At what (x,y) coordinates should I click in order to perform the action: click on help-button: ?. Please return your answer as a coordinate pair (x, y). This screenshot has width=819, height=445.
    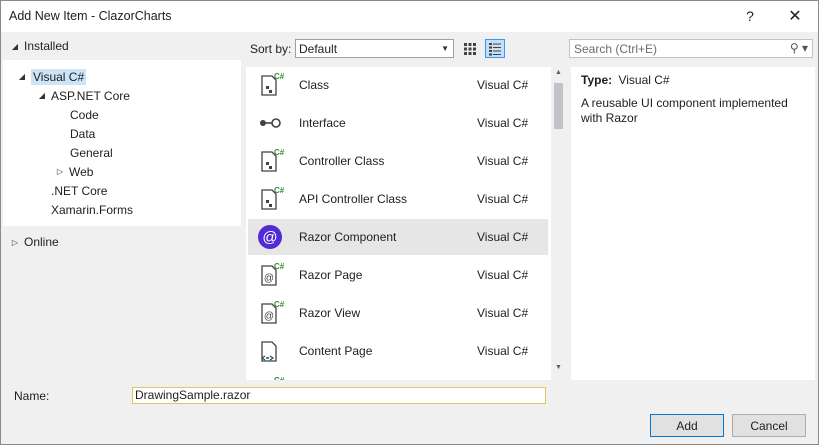
    Looking at the image, I should click on (750, 16).